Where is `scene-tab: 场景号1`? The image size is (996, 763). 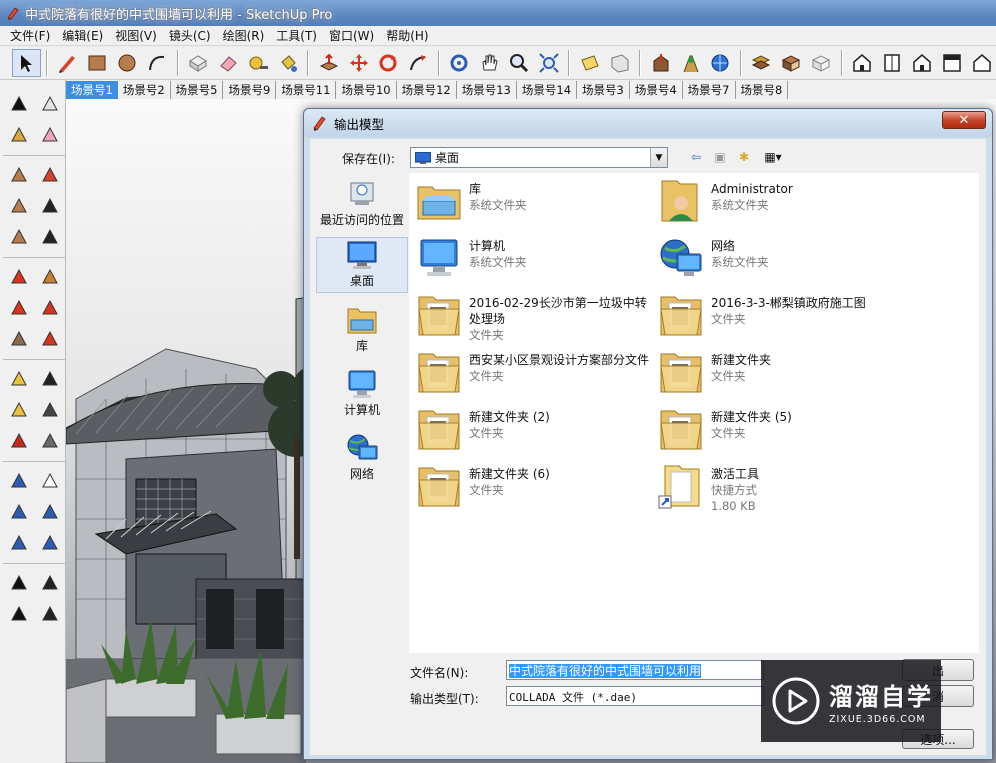 scene-tab: 场景号1 is located at coordinates (92, 90).